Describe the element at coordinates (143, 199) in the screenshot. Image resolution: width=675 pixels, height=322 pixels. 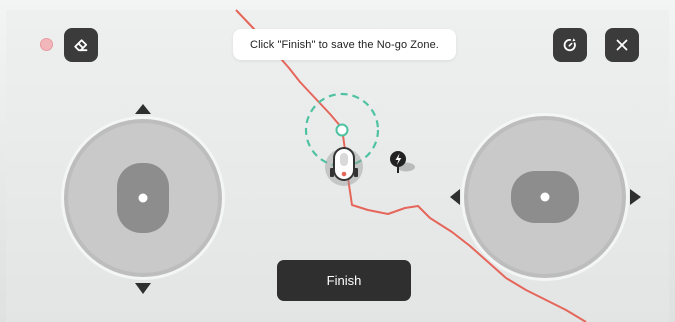
I see `left-joystick` at that location.